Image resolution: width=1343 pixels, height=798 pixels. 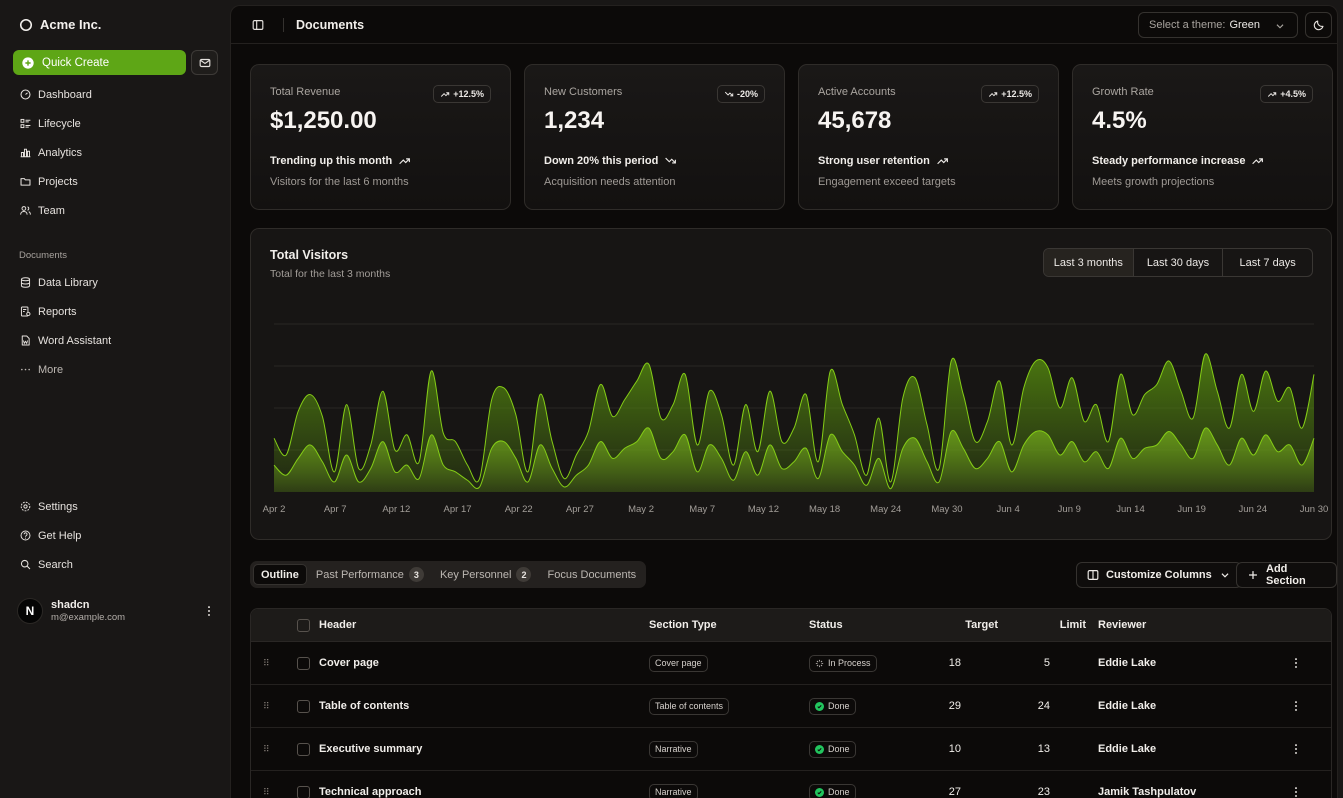 I want to click on dark-mode-toggle, so click(x=1318, y=25).